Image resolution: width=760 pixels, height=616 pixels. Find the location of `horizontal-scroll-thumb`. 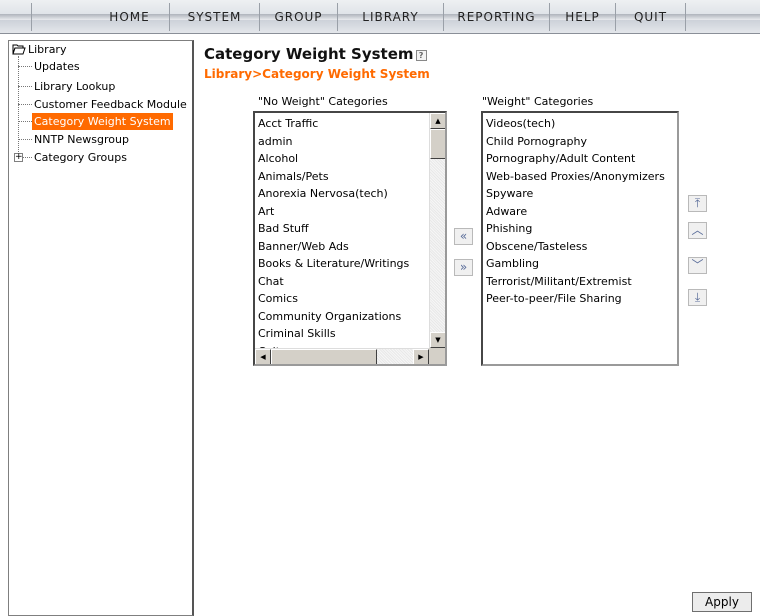

horizontal-scroll-thumb is located at coordinates (324, 356).